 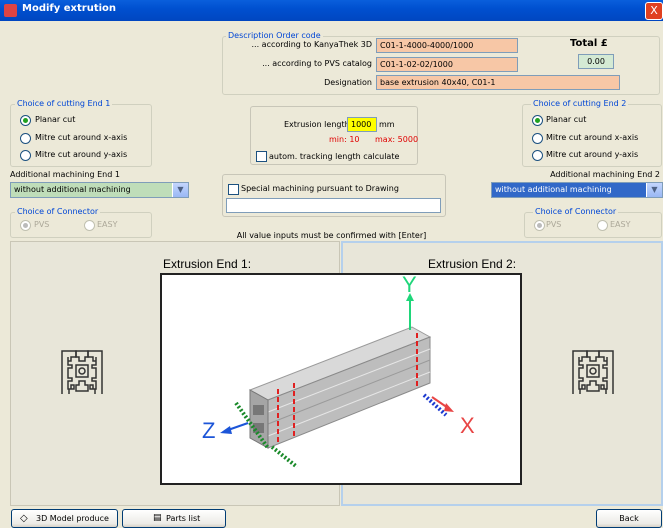 What do you see at coordinates (592, 154) in the screenshot?
I see `cutting-end2-mitre-y-label: Mitre cut around y-axis` at bounding box center [592, 154].